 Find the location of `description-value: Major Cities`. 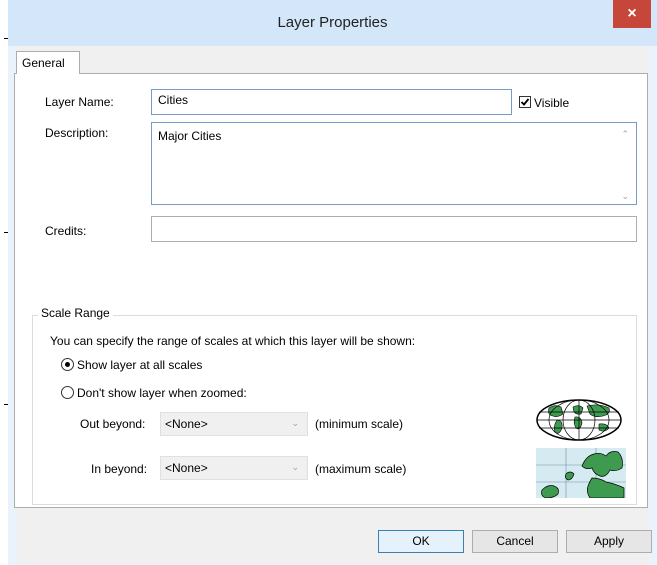

description-value: Major Cities is located at coordinates (190, 136).